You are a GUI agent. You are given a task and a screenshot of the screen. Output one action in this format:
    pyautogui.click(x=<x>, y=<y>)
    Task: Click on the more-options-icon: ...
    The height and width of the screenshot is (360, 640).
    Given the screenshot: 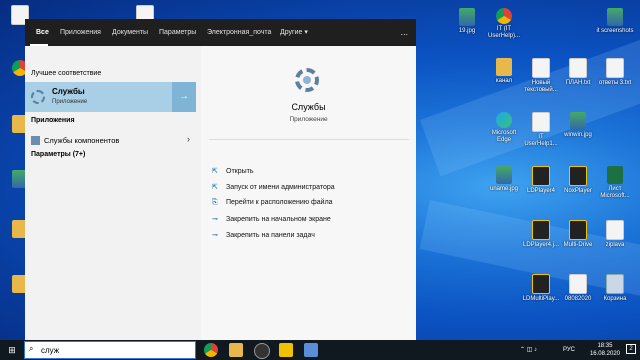 What is the action you would take?
    pyautogui.click(x=404, y=32)
    